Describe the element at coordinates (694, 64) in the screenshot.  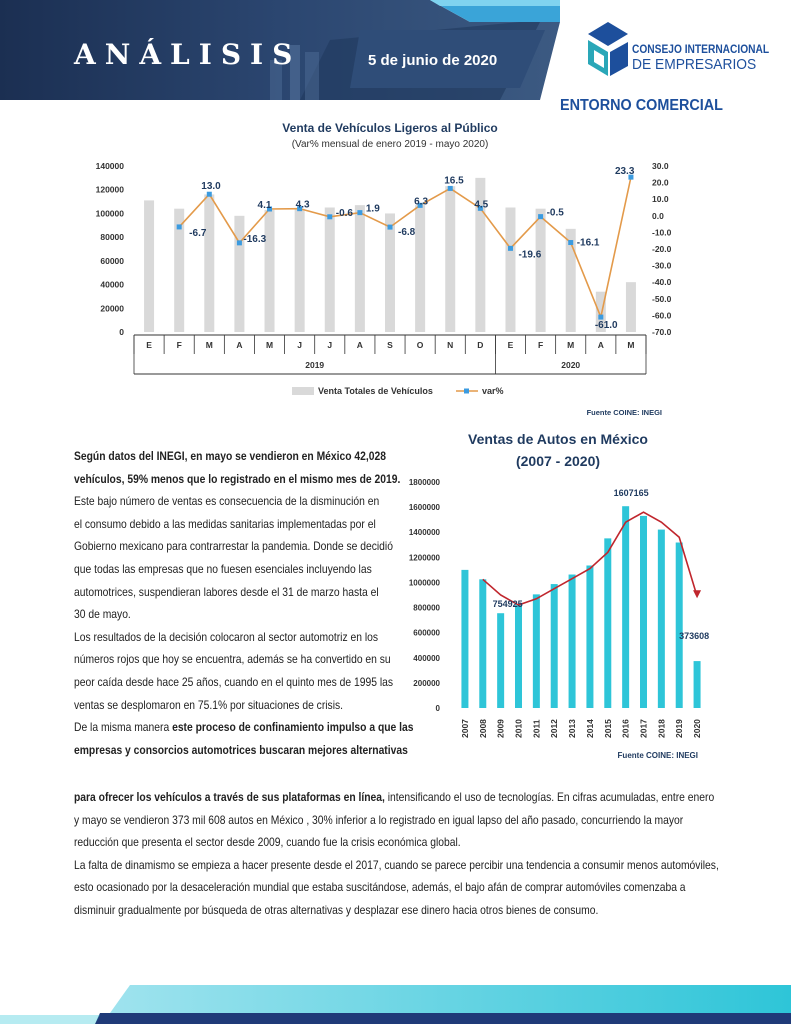
I see `logo-line2: DE EMPRESARIOS` at that location.